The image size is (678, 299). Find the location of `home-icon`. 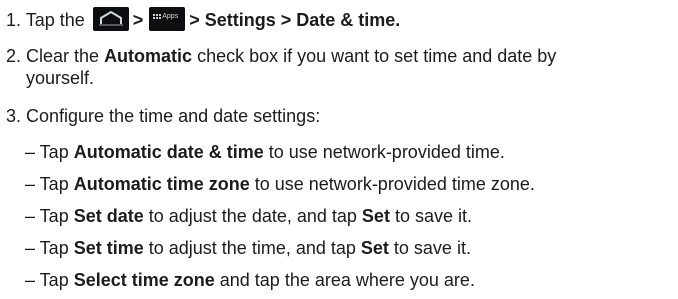

home-icon is located at coordinates (110, 19).